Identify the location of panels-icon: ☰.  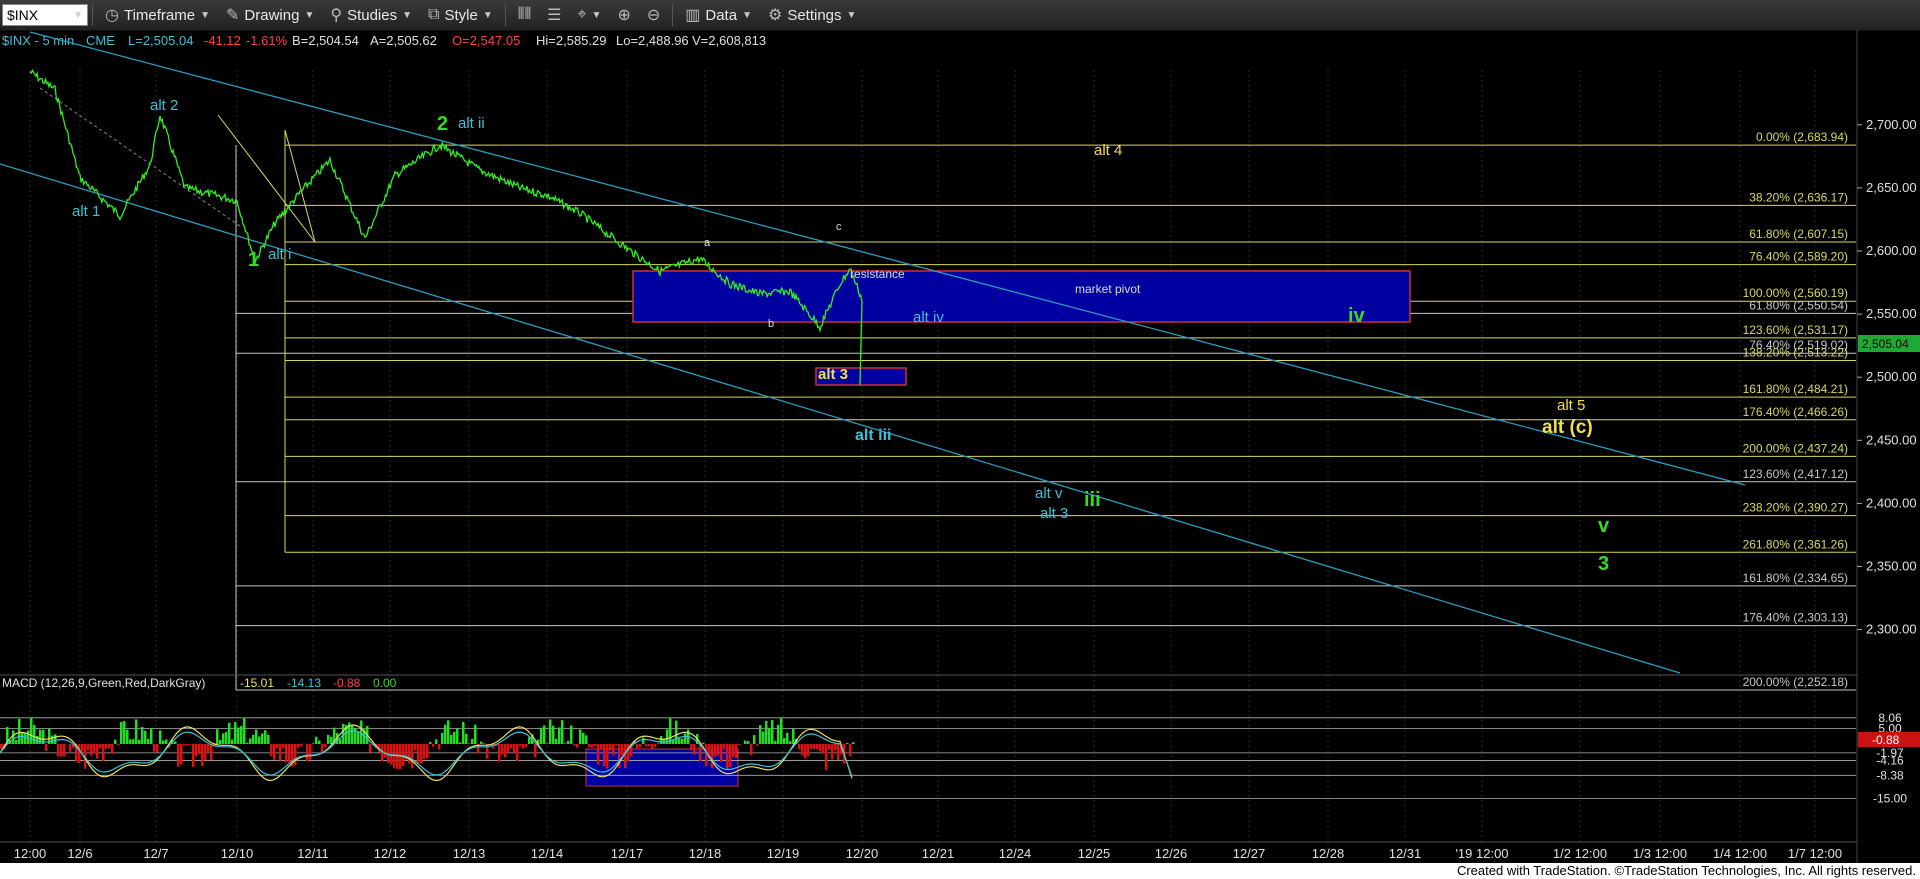
(554, 15).